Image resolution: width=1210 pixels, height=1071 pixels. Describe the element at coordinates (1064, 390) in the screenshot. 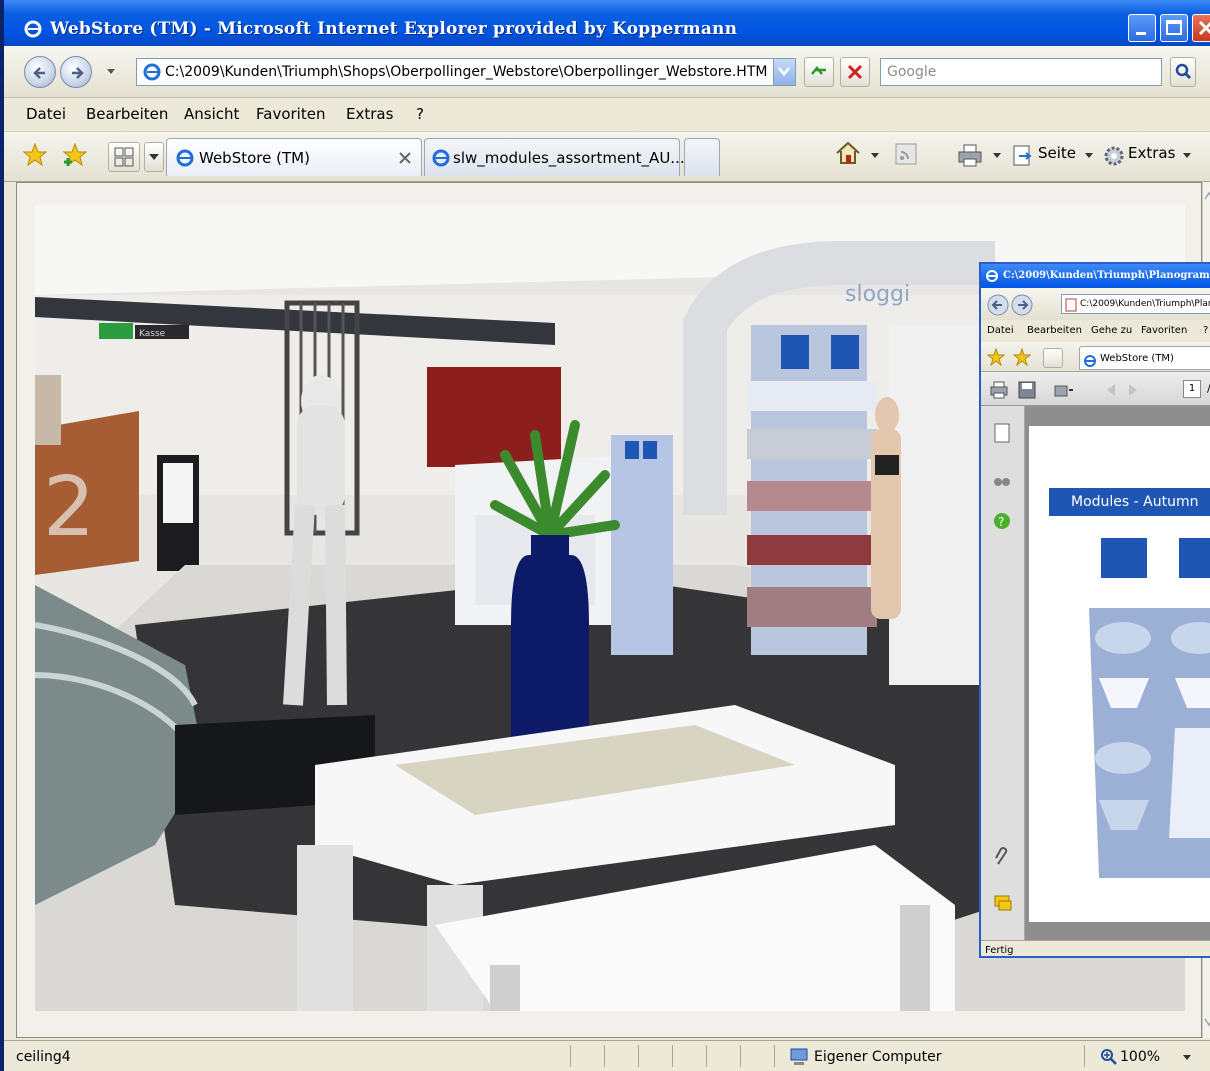

I see `share-icon` at that location.